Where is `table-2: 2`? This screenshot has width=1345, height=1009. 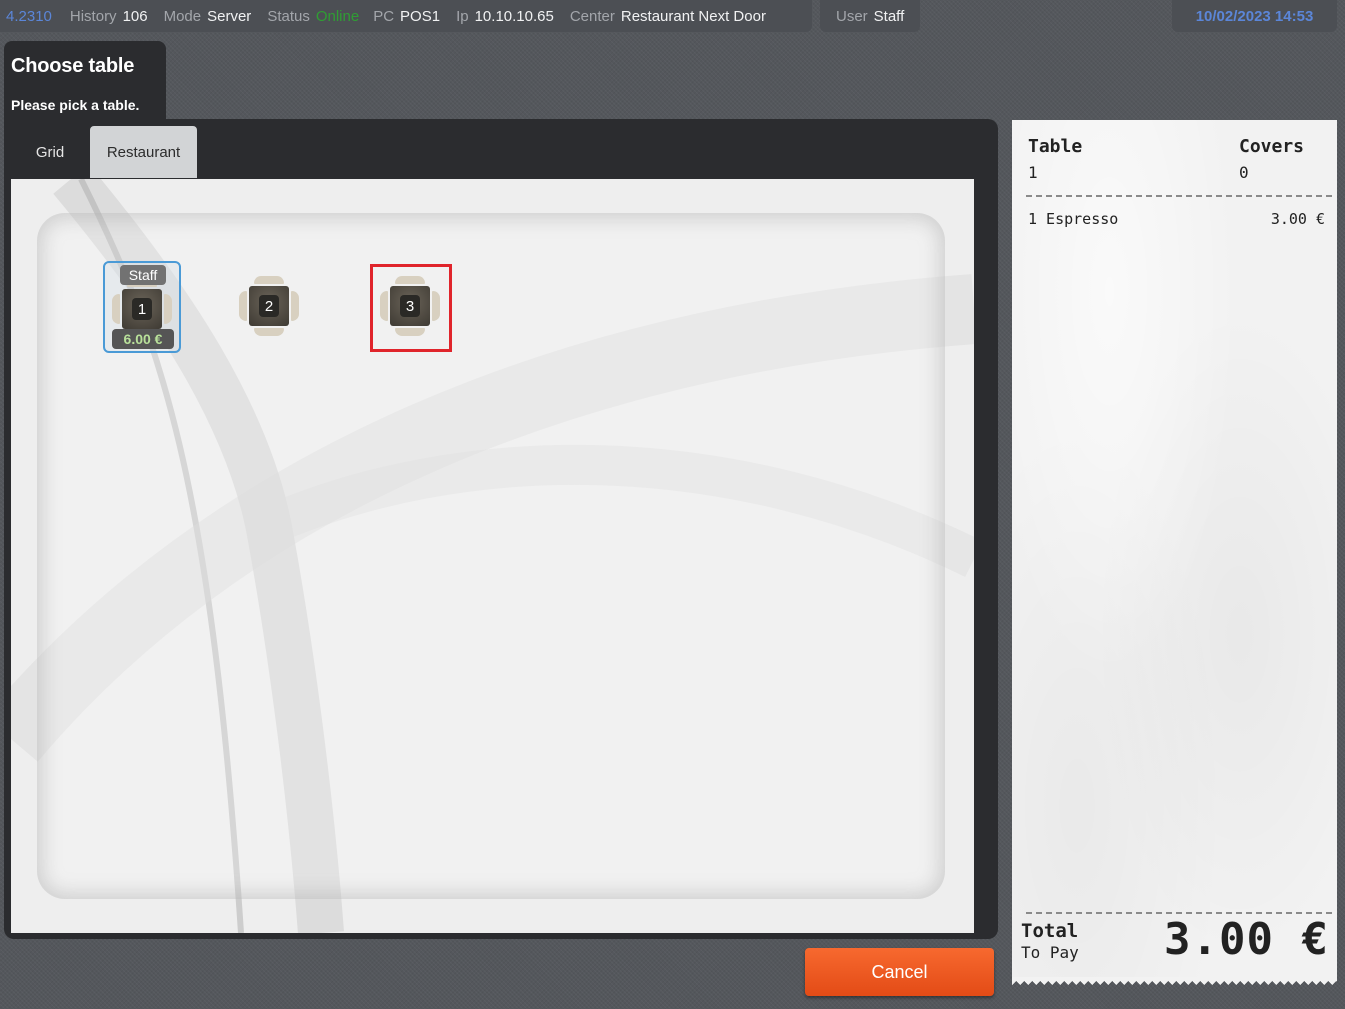
table-2: 2 is located at coordinates (269, 306).